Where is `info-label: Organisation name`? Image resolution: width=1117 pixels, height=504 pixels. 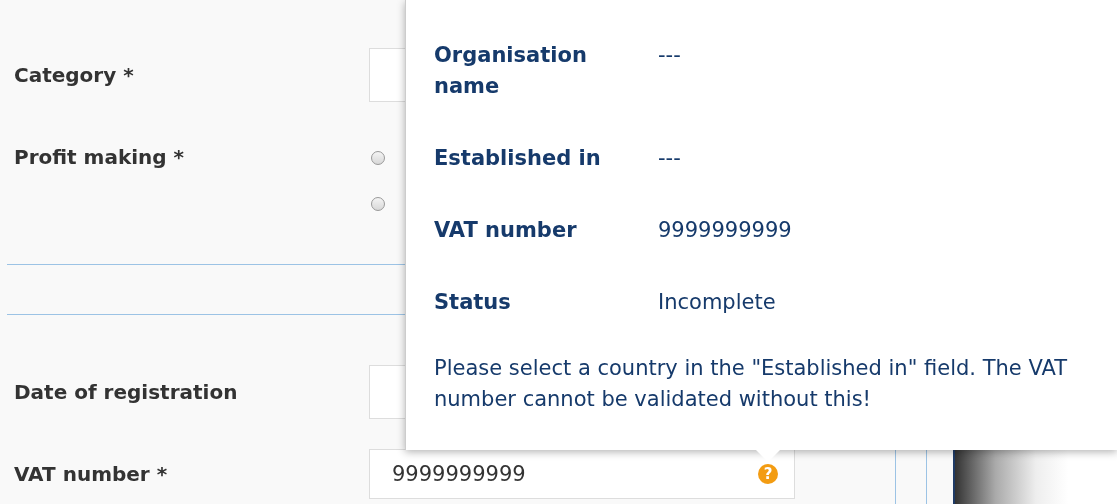
info-label: Organisation name is located at coordinates (511, 71).